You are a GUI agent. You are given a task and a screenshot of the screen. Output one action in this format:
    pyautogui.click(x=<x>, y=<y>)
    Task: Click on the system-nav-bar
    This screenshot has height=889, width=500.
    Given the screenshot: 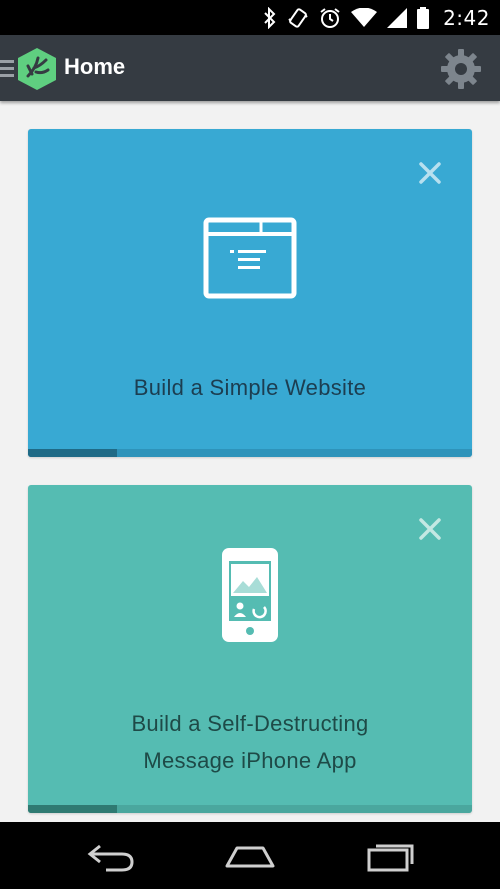 What is the action you would take?
    pyautogui.click(x=250, y=855)
    